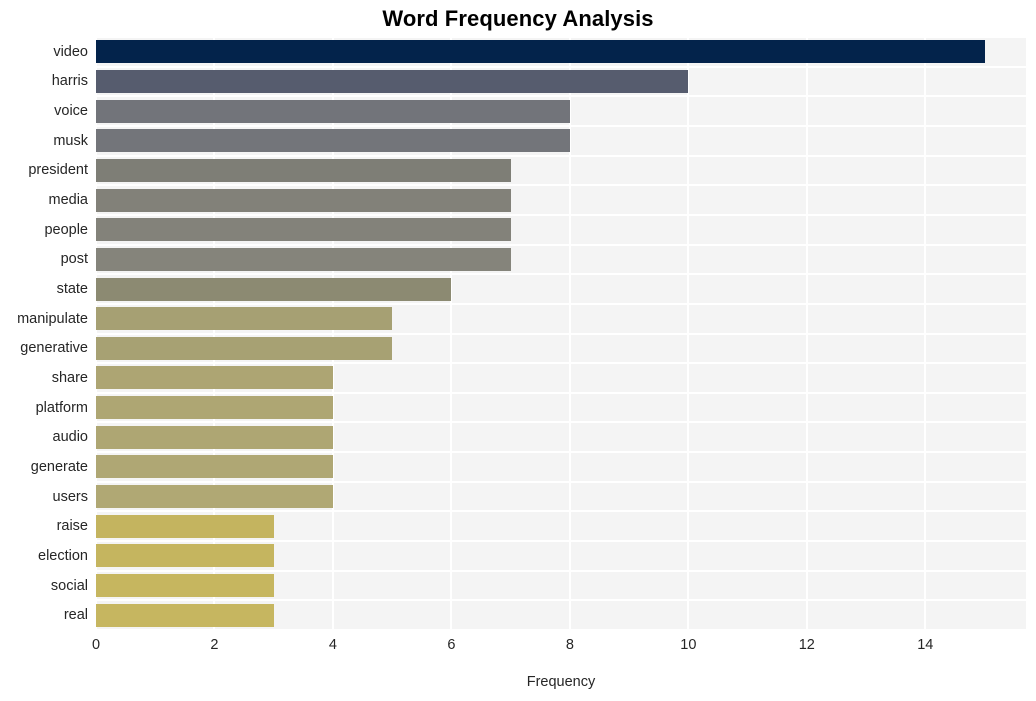 This screenshot has width=1036, height=701. I want to click on x-tick-label-0: 0, so click(96, 645).